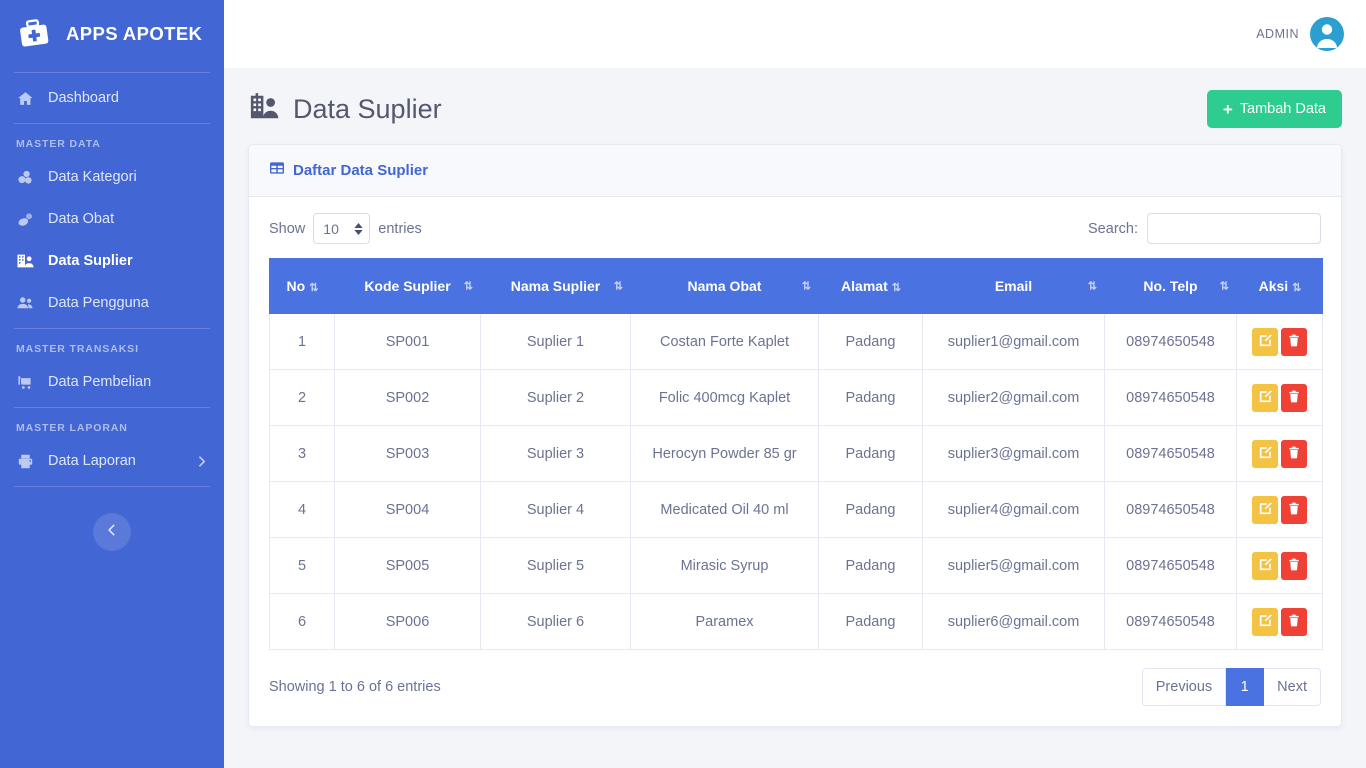  Describe the element at coordinates (1013, 565) in the screenshot. I see `cell-email: suplier5@gmail.com` at that location.